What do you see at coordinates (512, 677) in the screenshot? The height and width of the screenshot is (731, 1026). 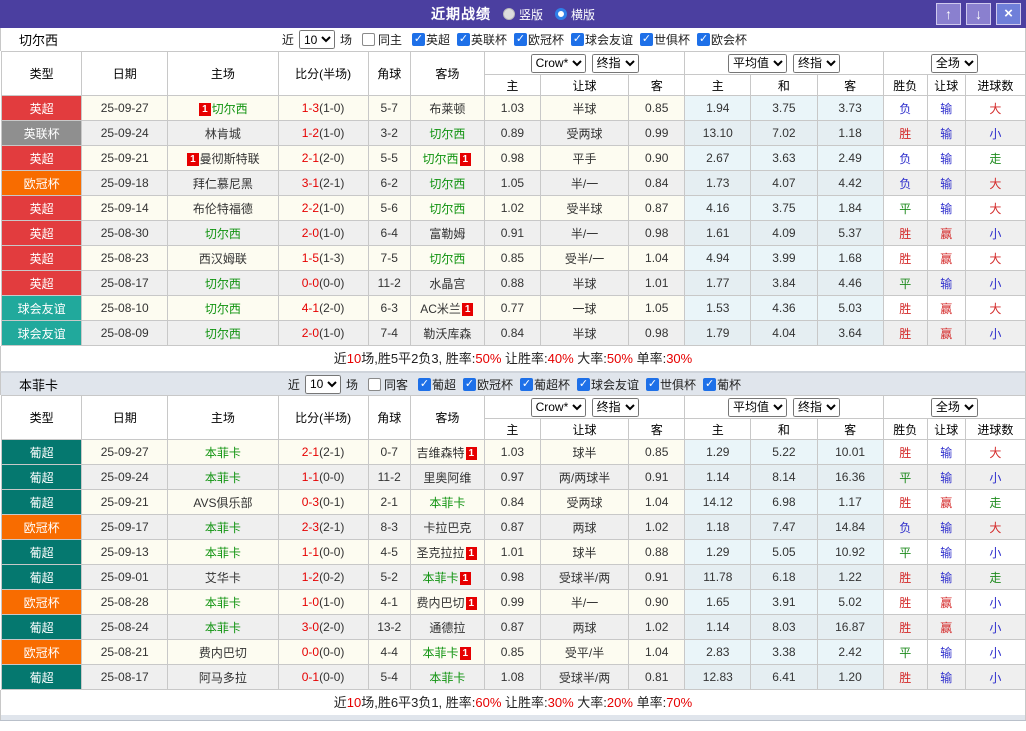 I see `odds-home-cell: 1.08` at bounding box center [512, 677].